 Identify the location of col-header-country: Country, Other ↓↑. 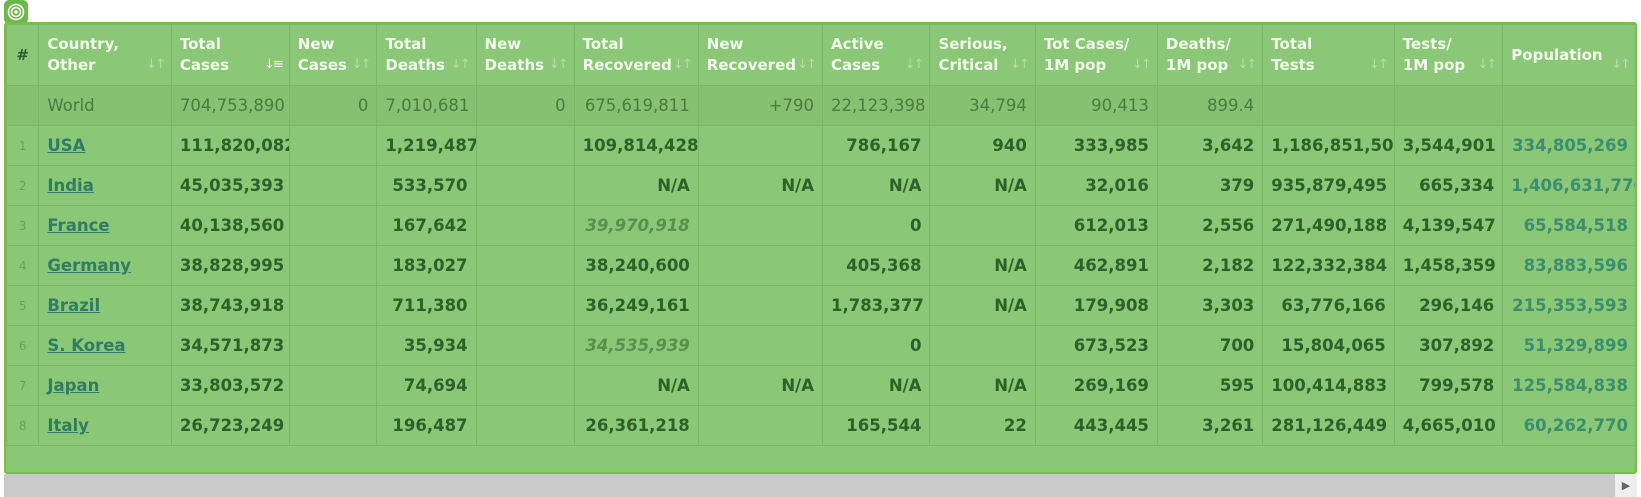
(105, 55).